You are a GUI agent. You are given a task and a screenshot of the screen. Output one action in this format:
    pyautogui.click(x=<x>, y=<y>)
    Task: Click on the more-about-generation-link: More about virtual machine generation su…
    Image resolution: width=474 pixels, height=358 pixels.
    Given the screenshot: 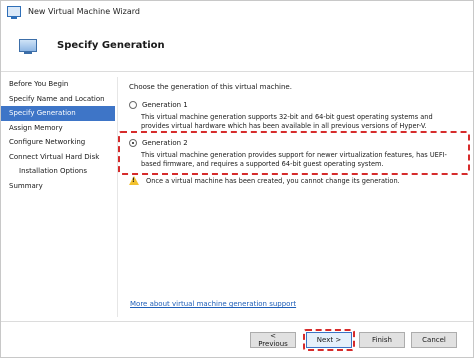 What is the action you would take?
    pyautogui.click(x=213, y=304)
    